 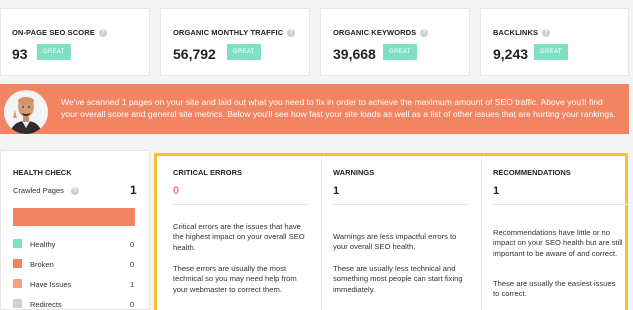 I want to click on warnings-title: WARNINGS, so click(x=354, y=172).